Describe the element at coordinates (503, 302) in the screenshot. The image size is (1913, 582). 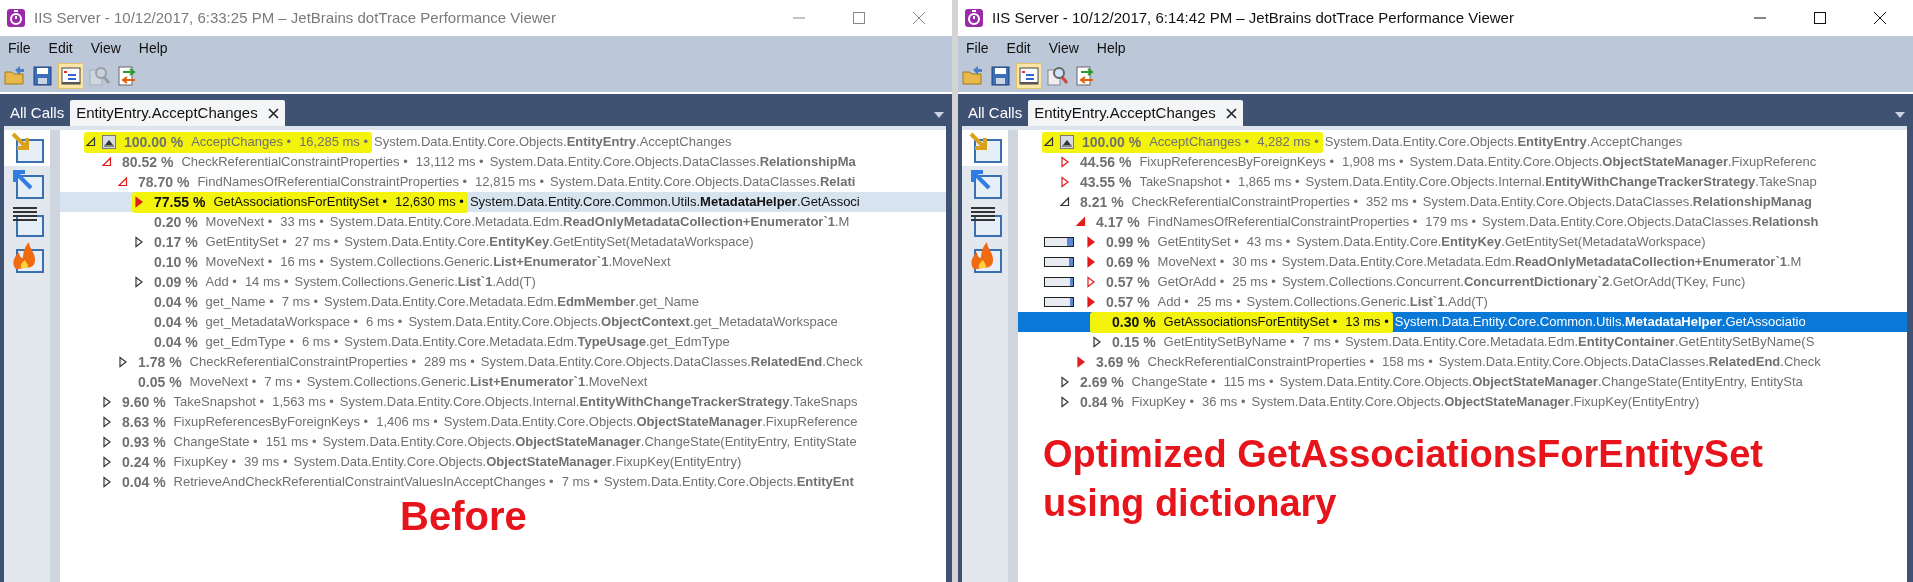
I see `tree-row: 0.04 % get_Name • 7 ms • System.Data.Entity.Core.Metadata.Edm.EdmMember.get_Name` at that location.